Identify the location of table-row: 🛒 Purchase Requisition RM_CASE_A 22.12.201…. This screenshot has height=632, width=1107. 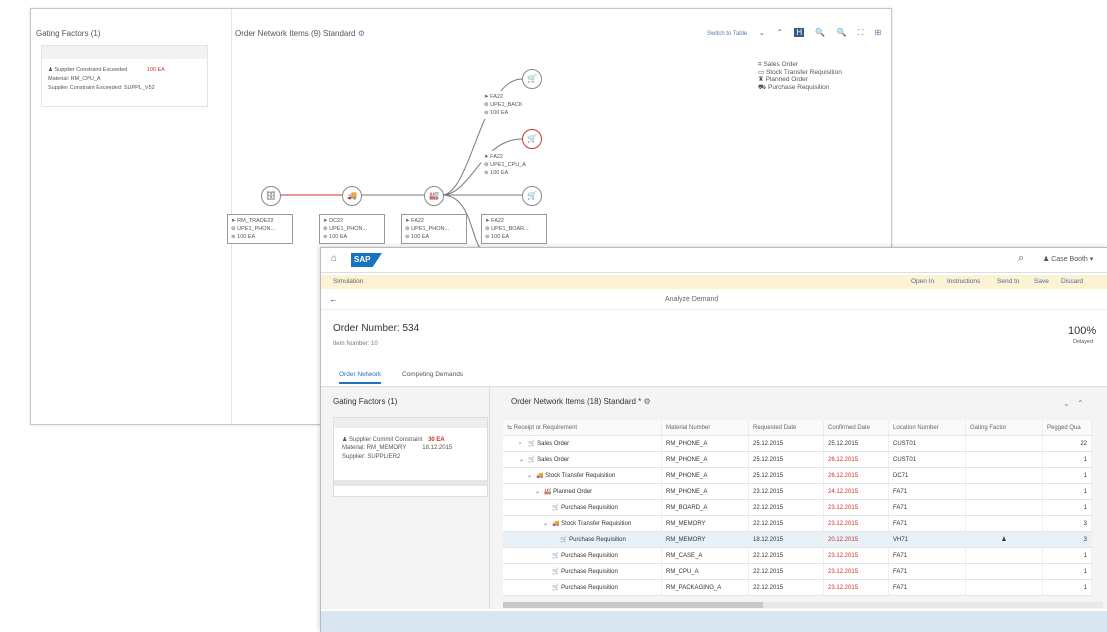
(797, 555).